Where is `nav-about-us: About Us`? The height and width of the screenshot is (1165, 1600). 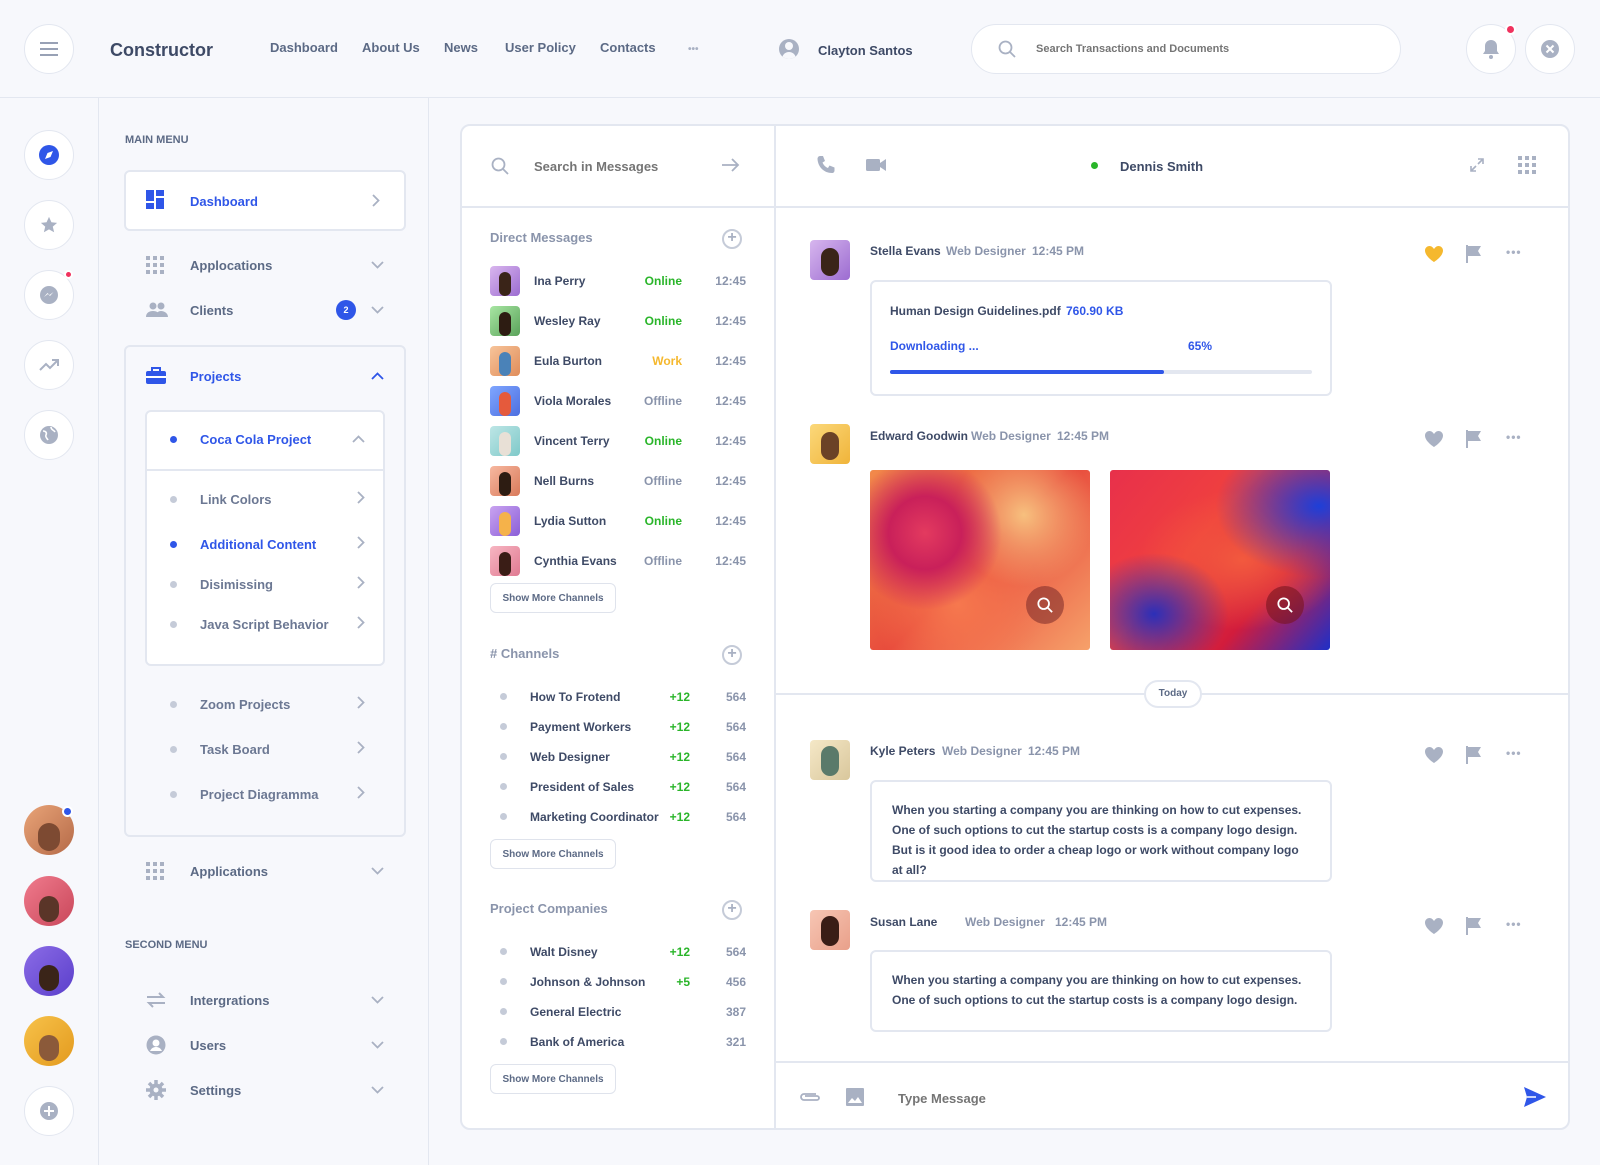 nav-about-us: About Us is located at coordinates (391, 47).